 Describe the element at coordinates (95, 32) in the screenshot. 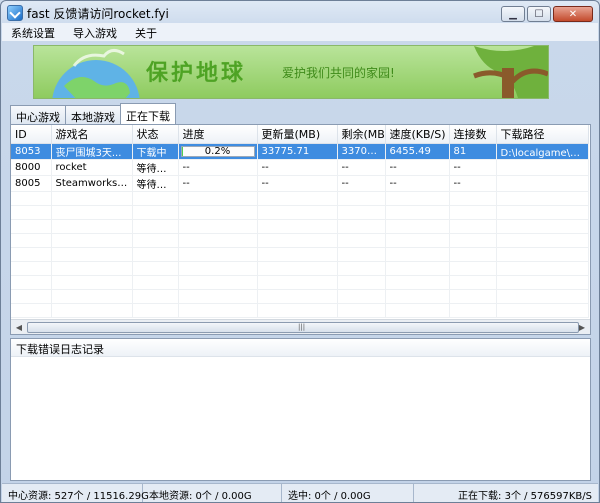

I see `menu-import-game: 导入游戏` at that location.